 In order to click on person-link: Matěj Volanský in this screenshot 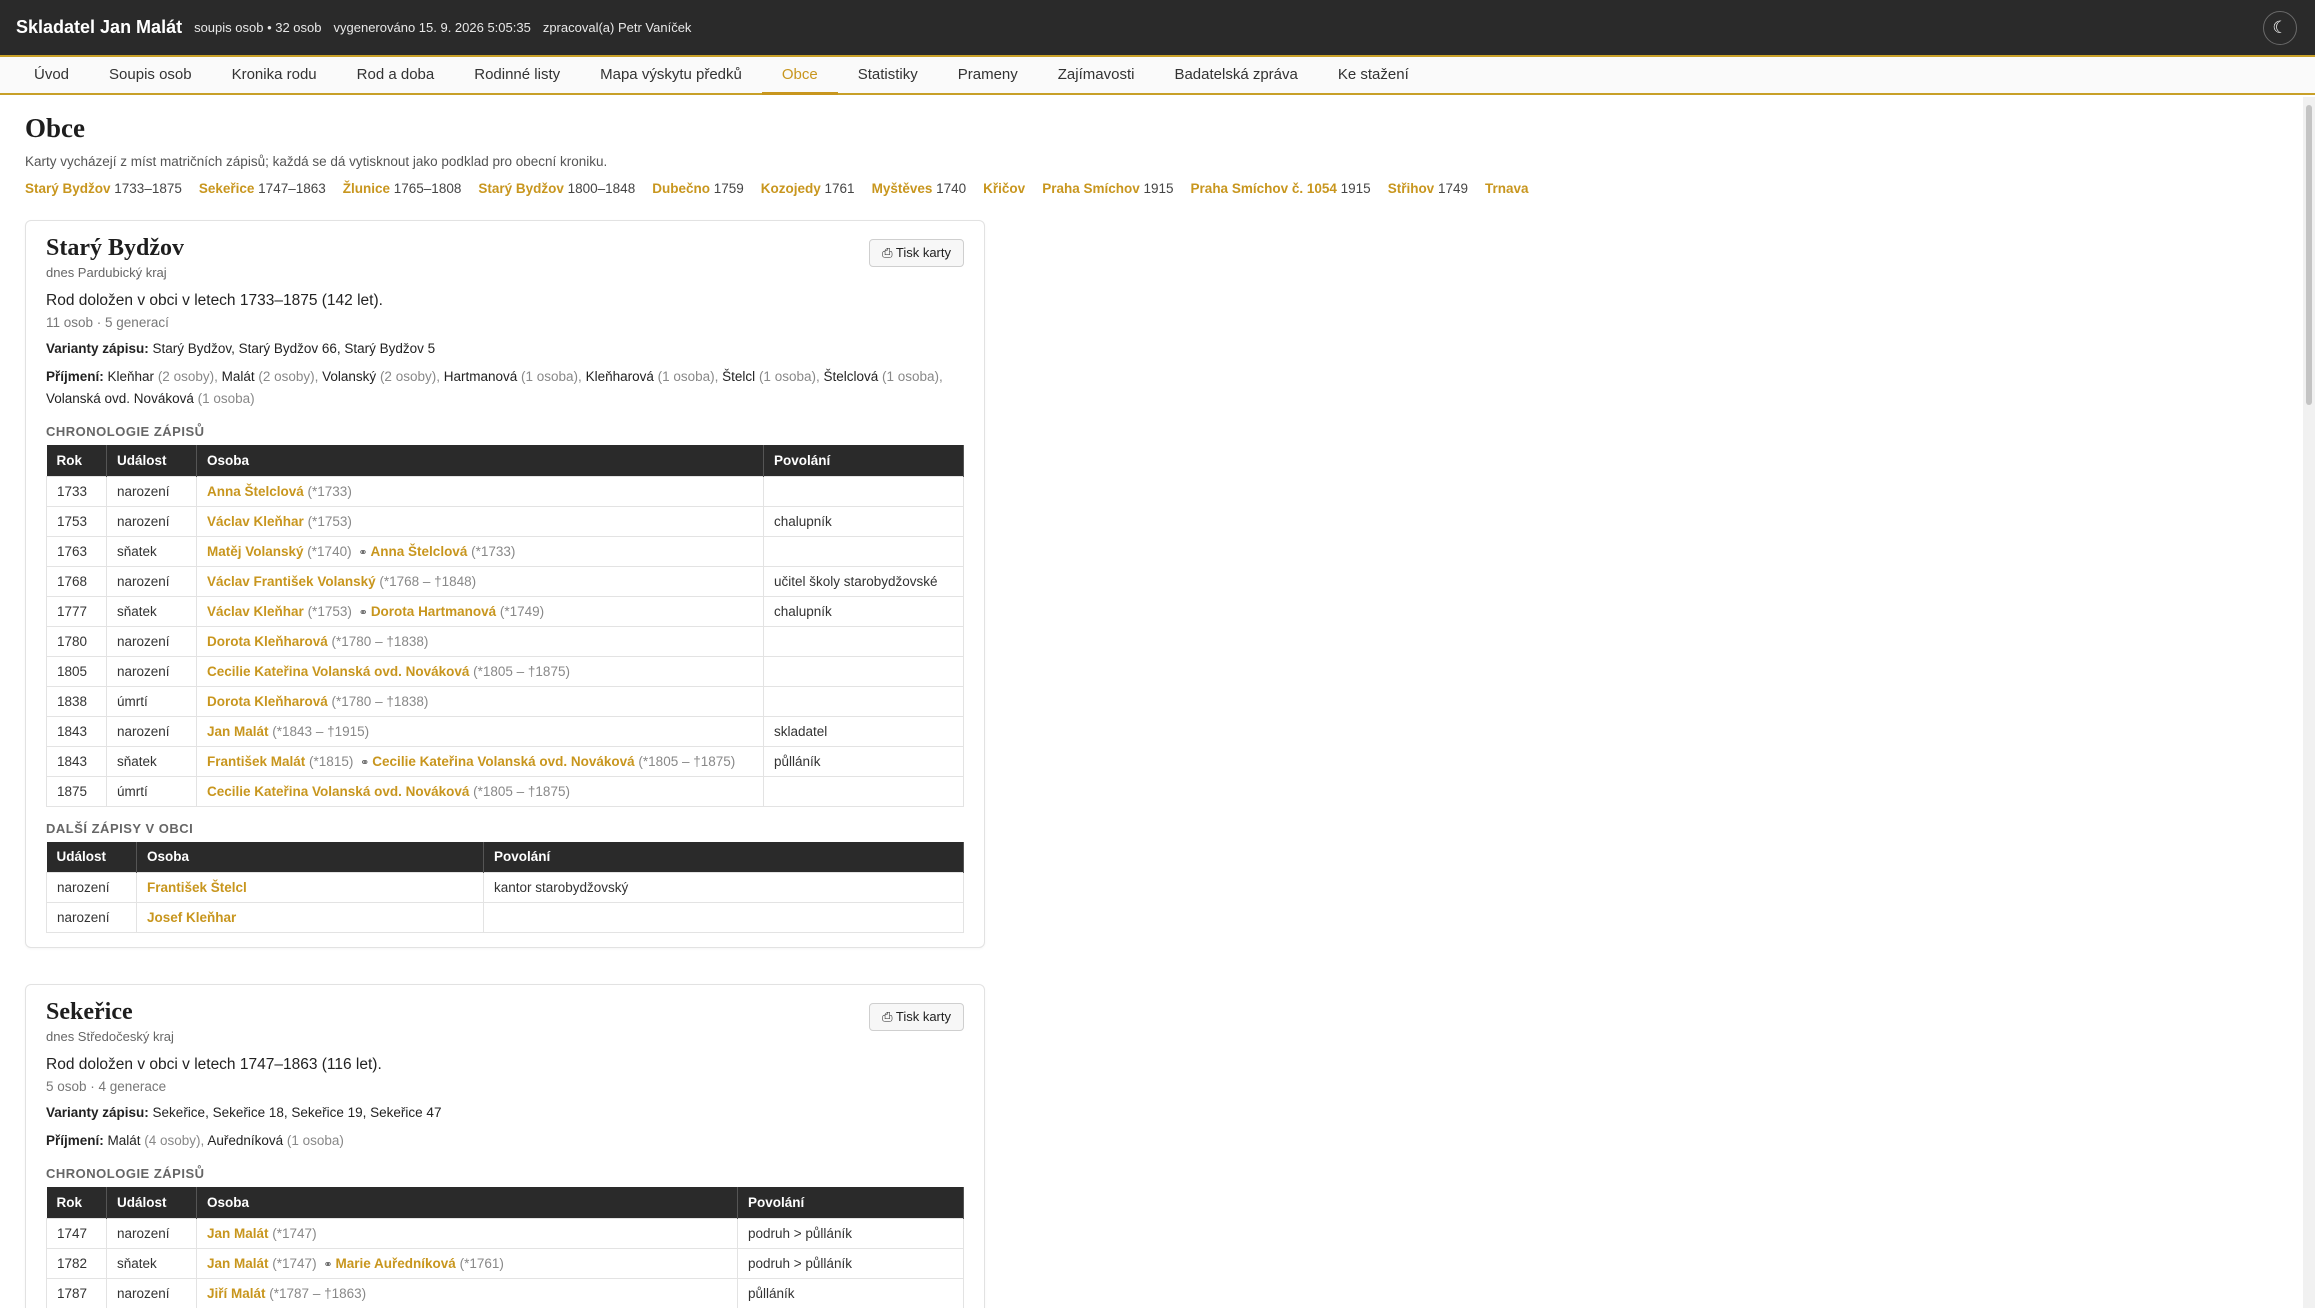, I will do `click(255, 551)`.